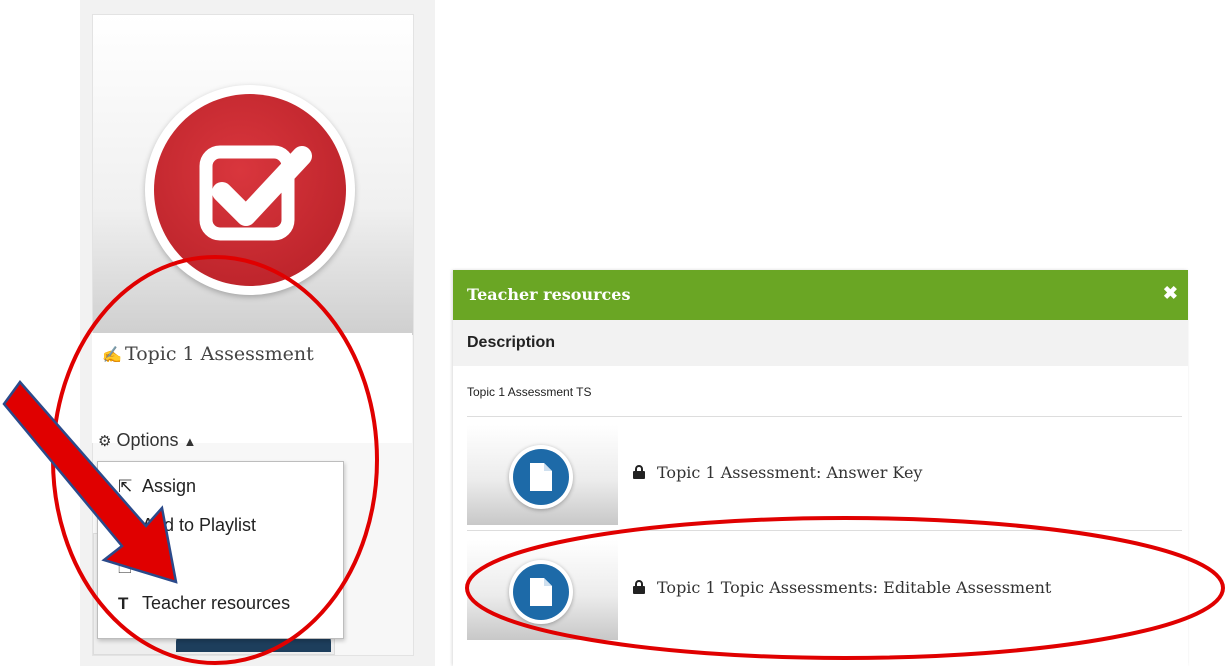 The width and height of the screenshot is (1225, 666). I want to click on menu-item-add-to-playlist: ≡ Add to Playlist, so click(187, 530).